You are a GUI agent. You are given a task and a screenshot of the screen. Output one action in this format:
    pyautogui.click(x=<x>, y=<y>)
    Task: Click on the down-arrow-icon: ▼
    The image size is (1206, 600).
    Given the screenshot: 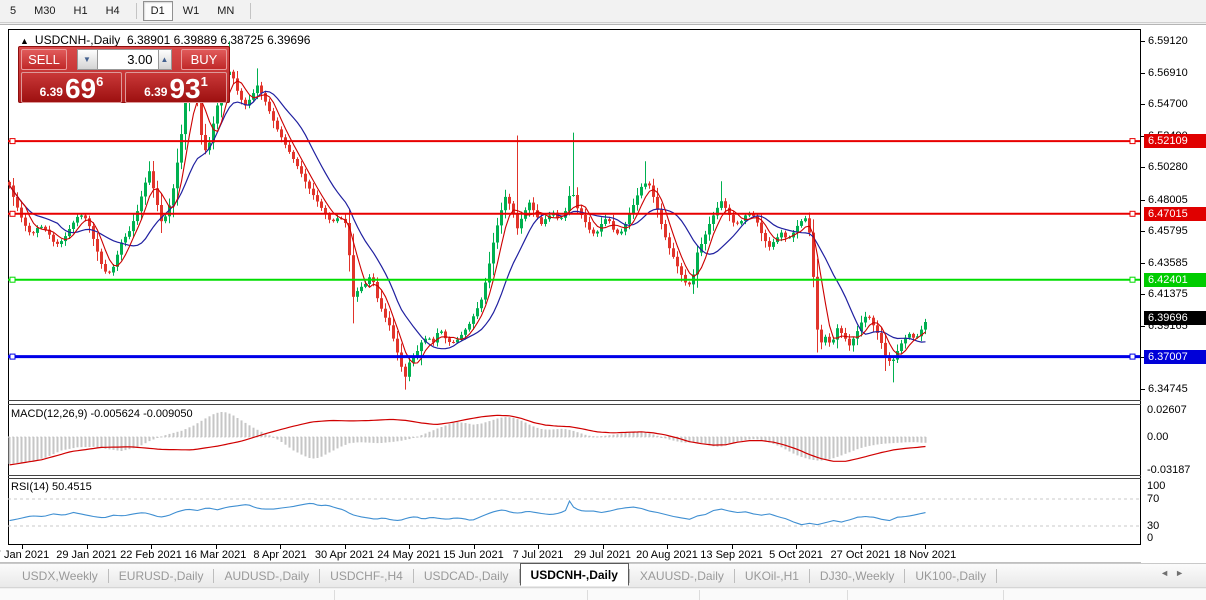 What is the action you would take?
    pyautogui.click(x=87, y=59)
    